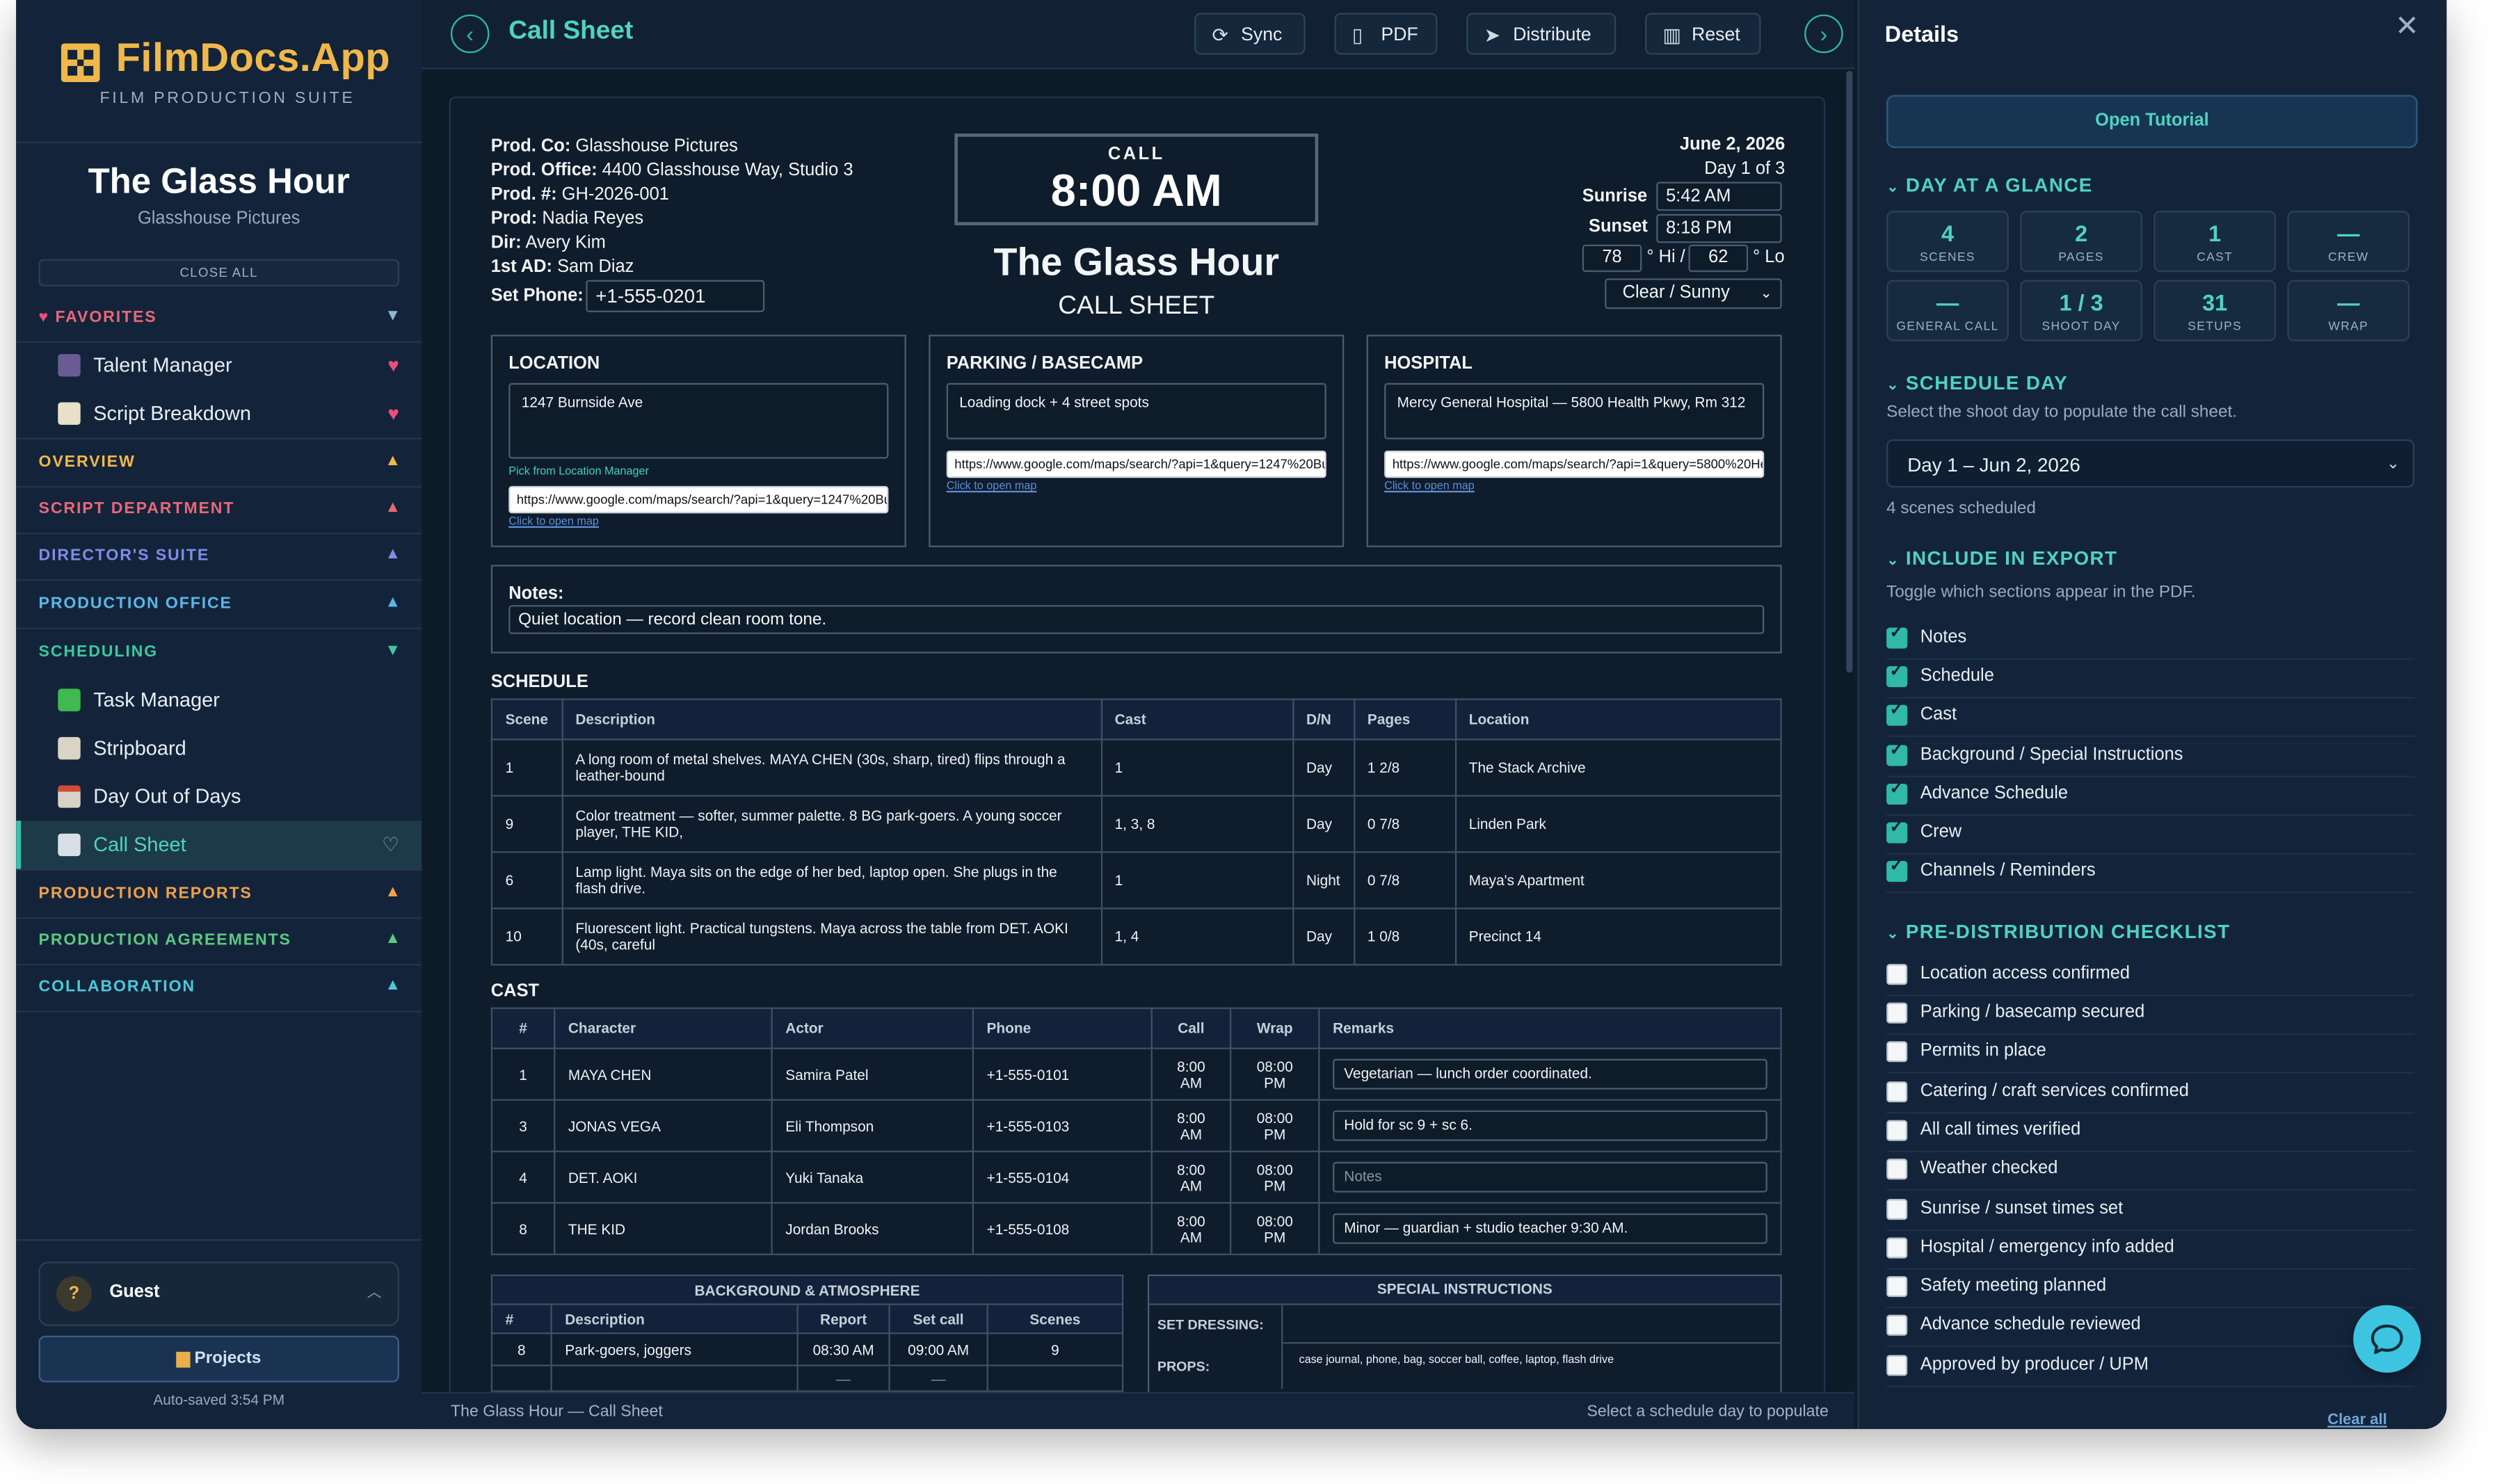 Image resolution: width=2511 pixels, height=1484 pixels. What do you see at coordinates (219, 365) in the screenshot?
I see `sidebar-item-talent-manager: Talent Manager ♥` at bounding box center [219, 365].